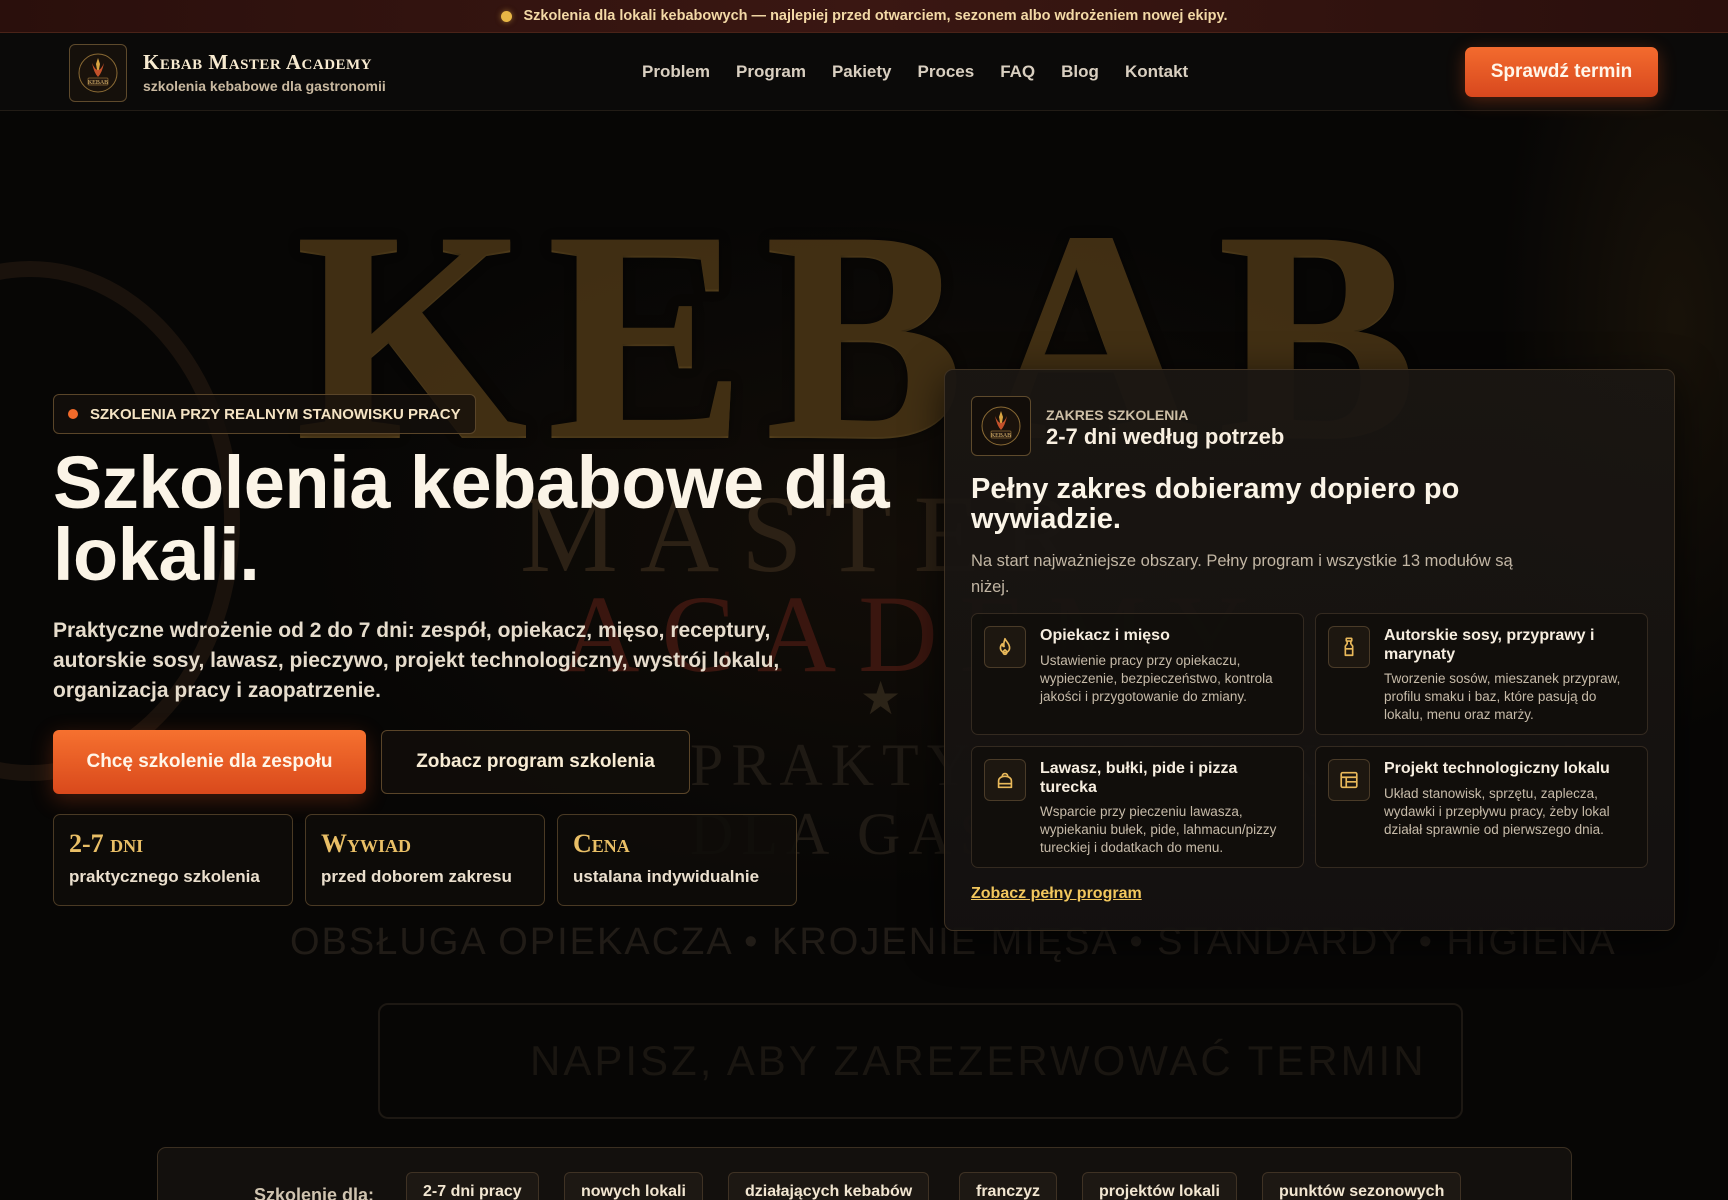  What do you see at coordinates (1561, 72) in the screenshot?
I see `check-date-button: Sprawdź termin` at bounding box center [1561, 72].